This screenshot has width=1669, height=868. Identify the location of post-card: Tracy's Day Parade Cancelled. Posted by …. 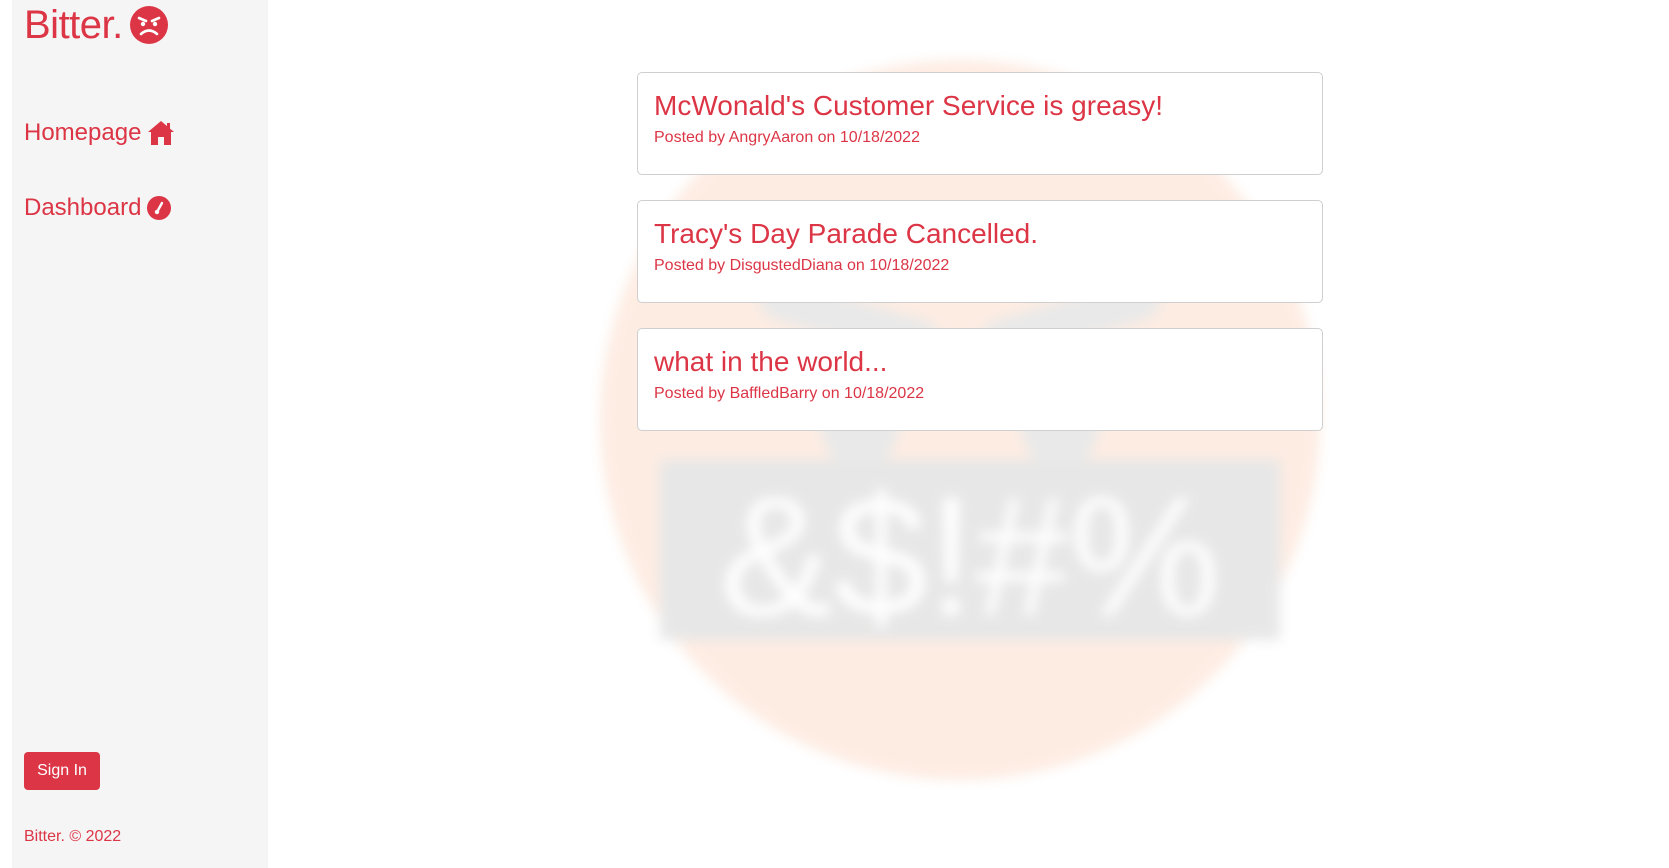
(980, 251).